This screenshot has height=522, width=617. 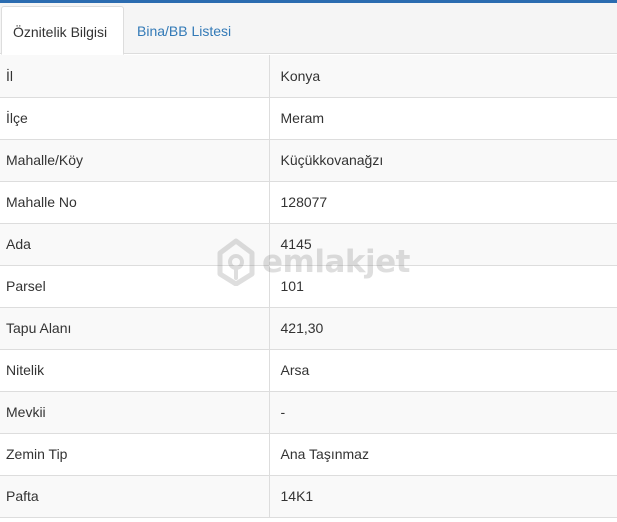 I want to click on table-row: İlçe Meram, so click(x=308, y=118).